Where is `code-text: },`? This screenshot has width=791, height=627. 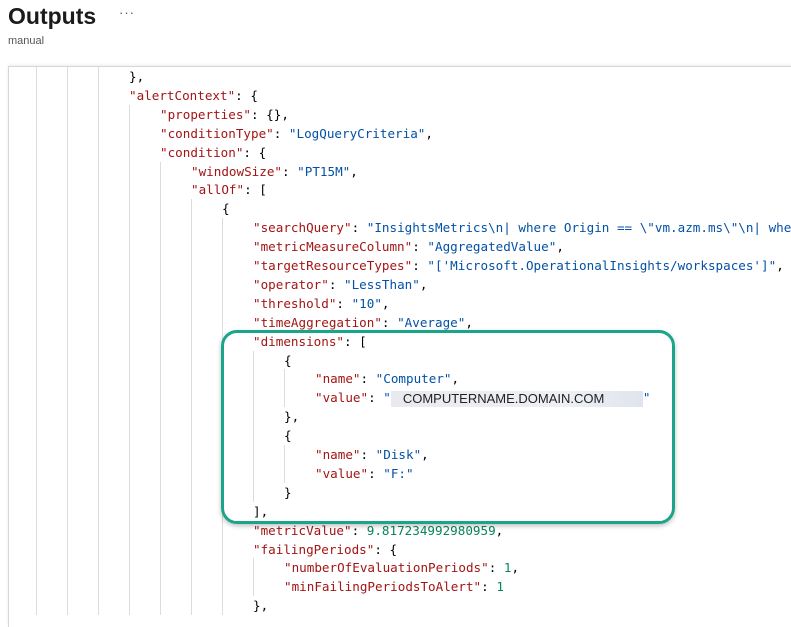 code-text: }, is located at coordinates (291, 416).